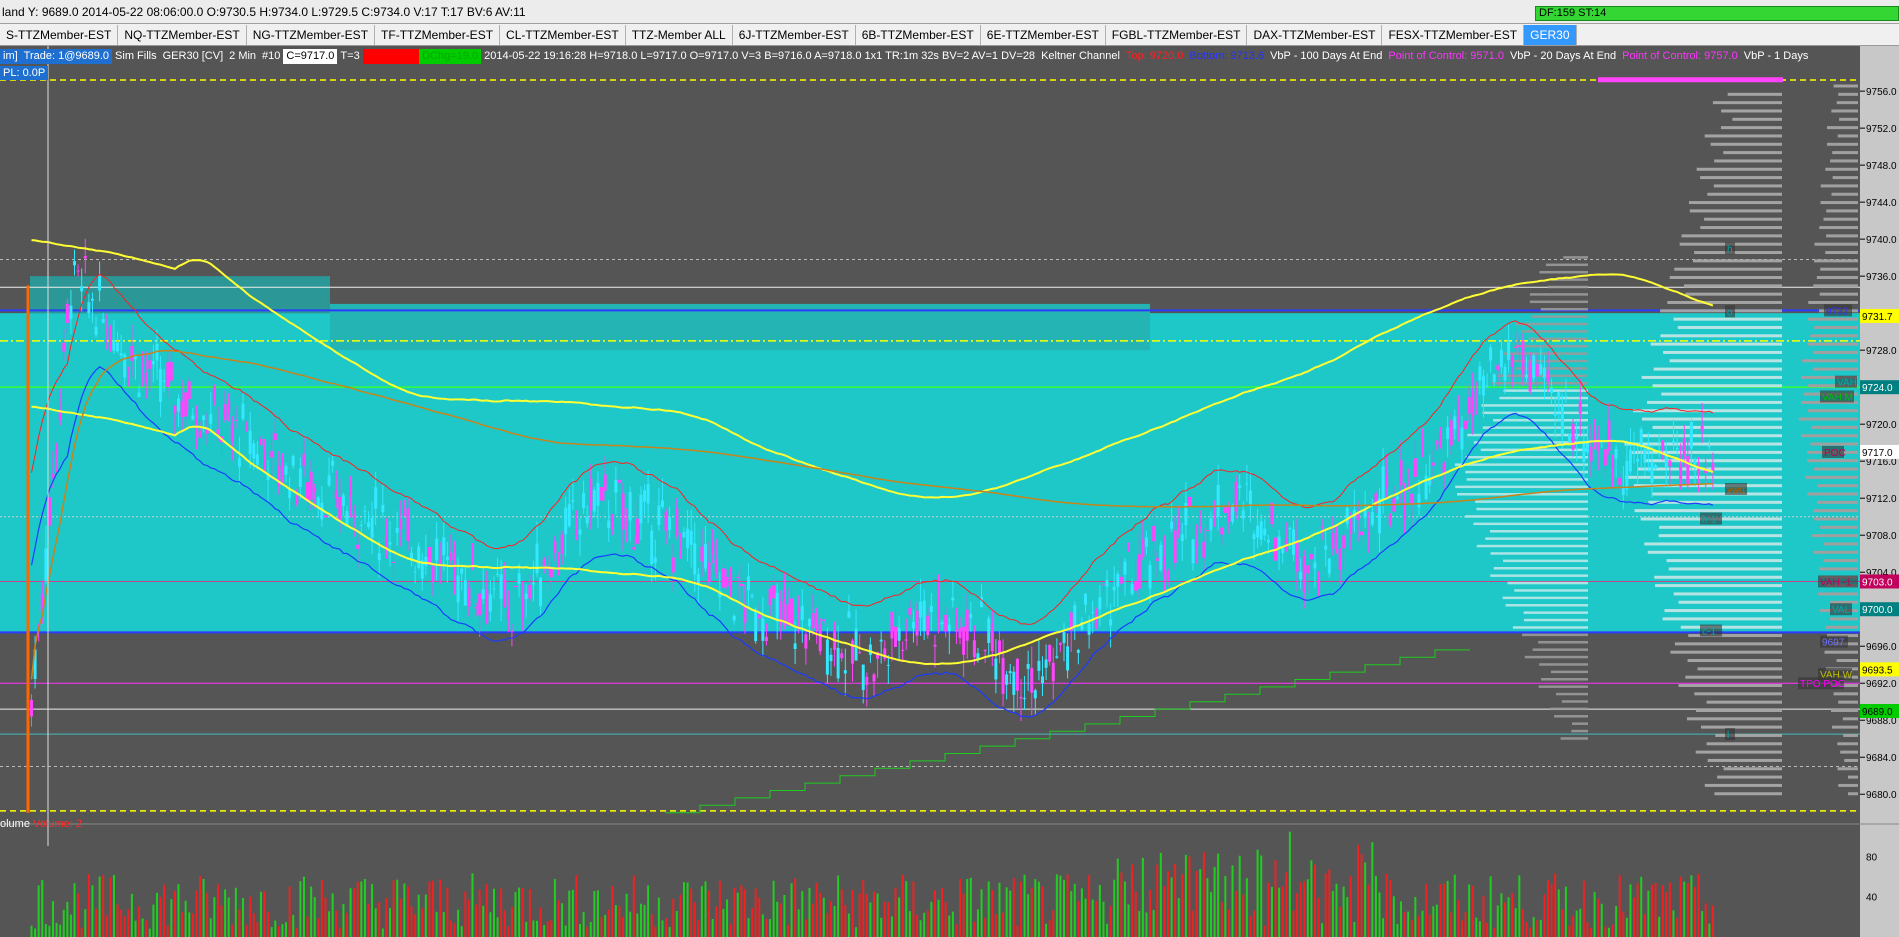 Image resolution: width=1899 pixels, height=937 pixels. Describe the element at coordinates (438, 34) in the screenshot. I see `tab-tf-ttzmember-est: TF-TTZMember-EST` at that location.